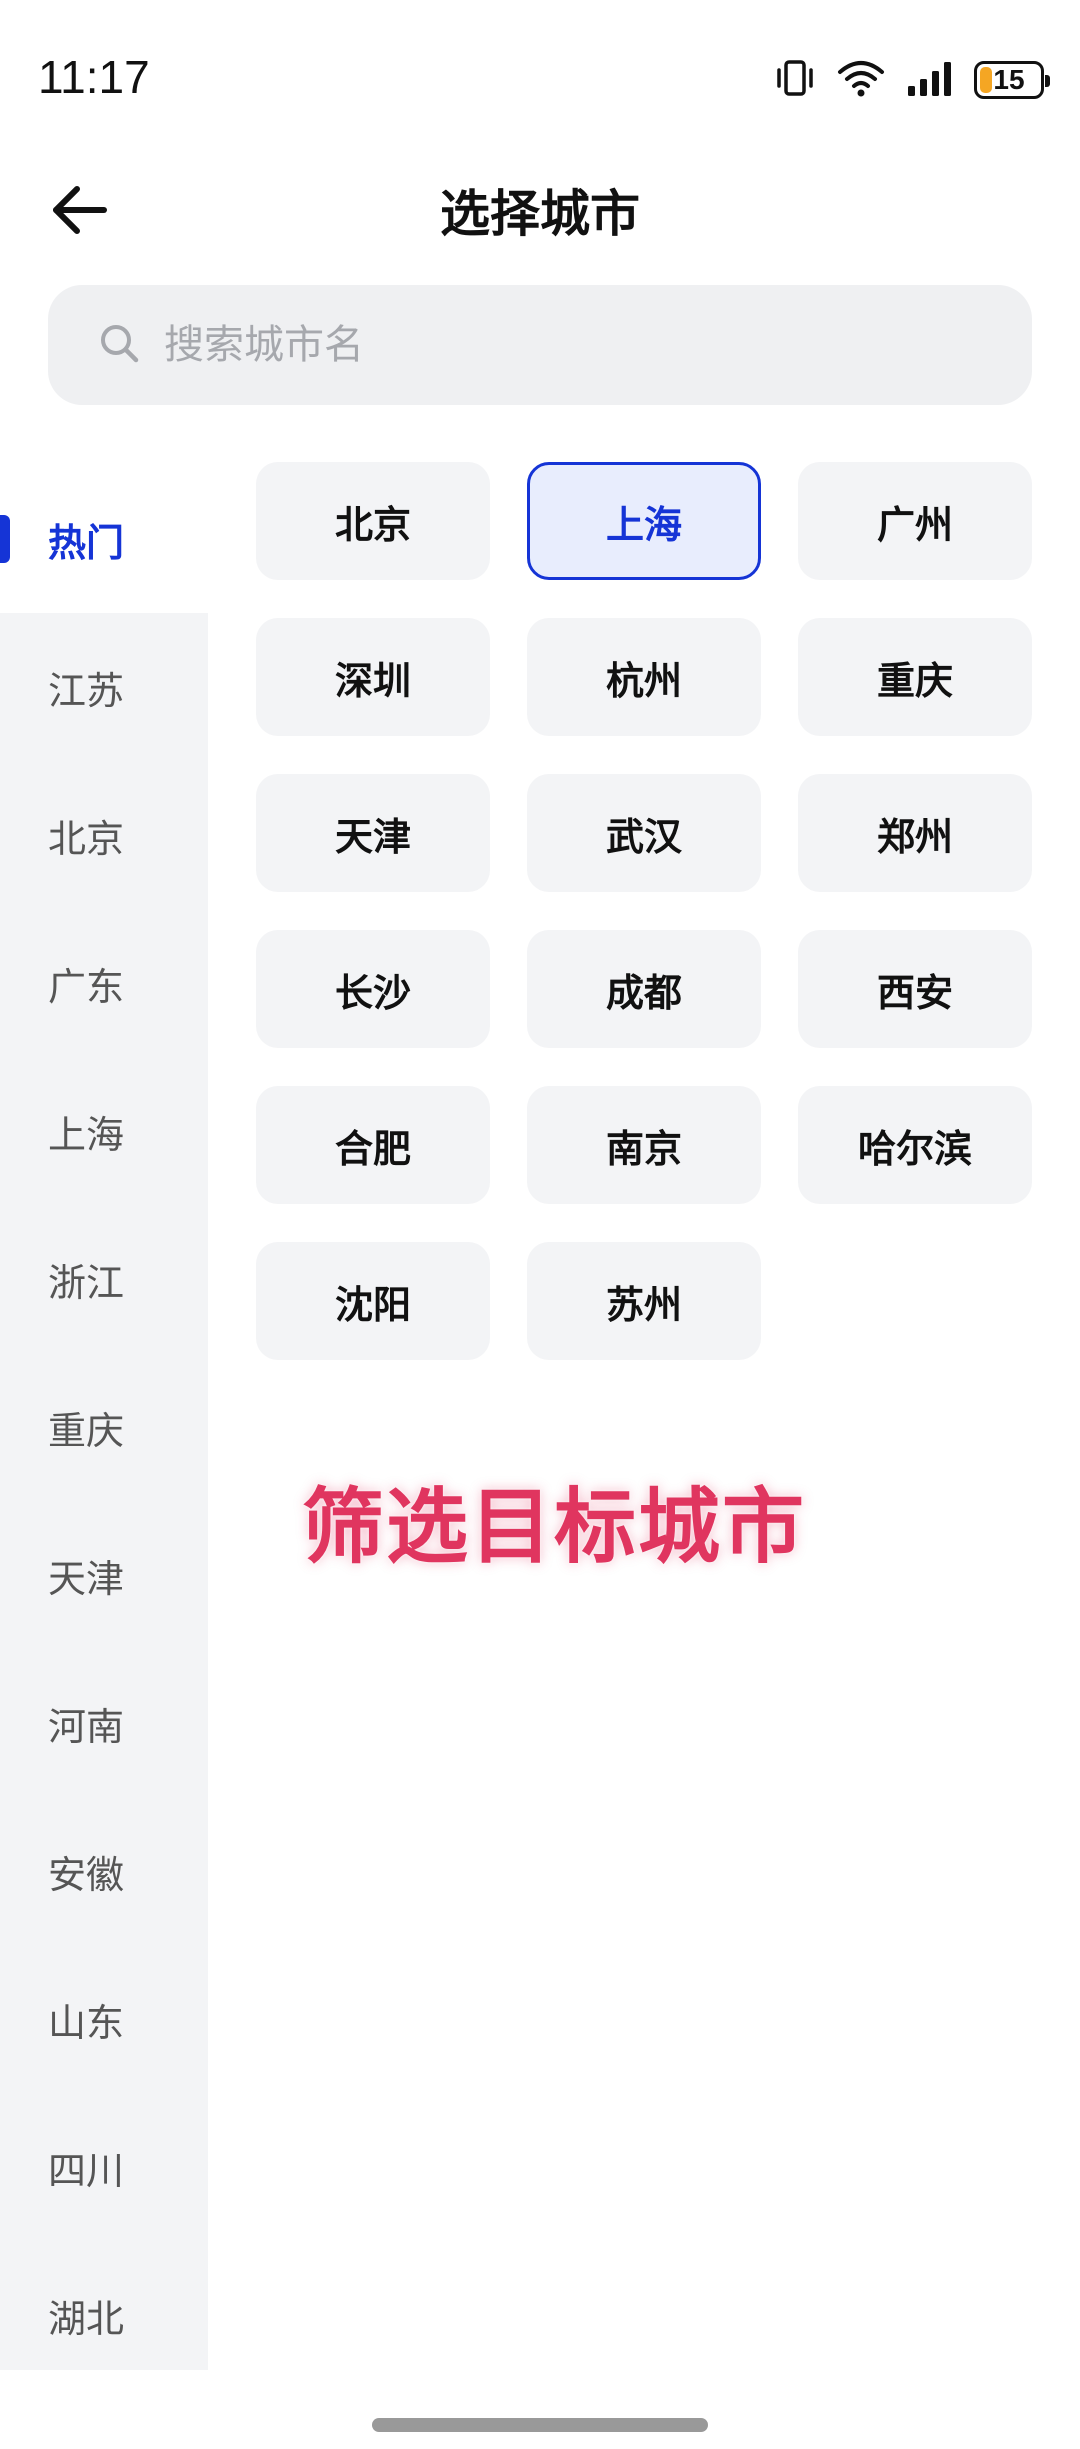  What do you see at coordinates (373, 677) in the screenshot?
I see `city-button: 深圳` at bounding box center [373, 677].